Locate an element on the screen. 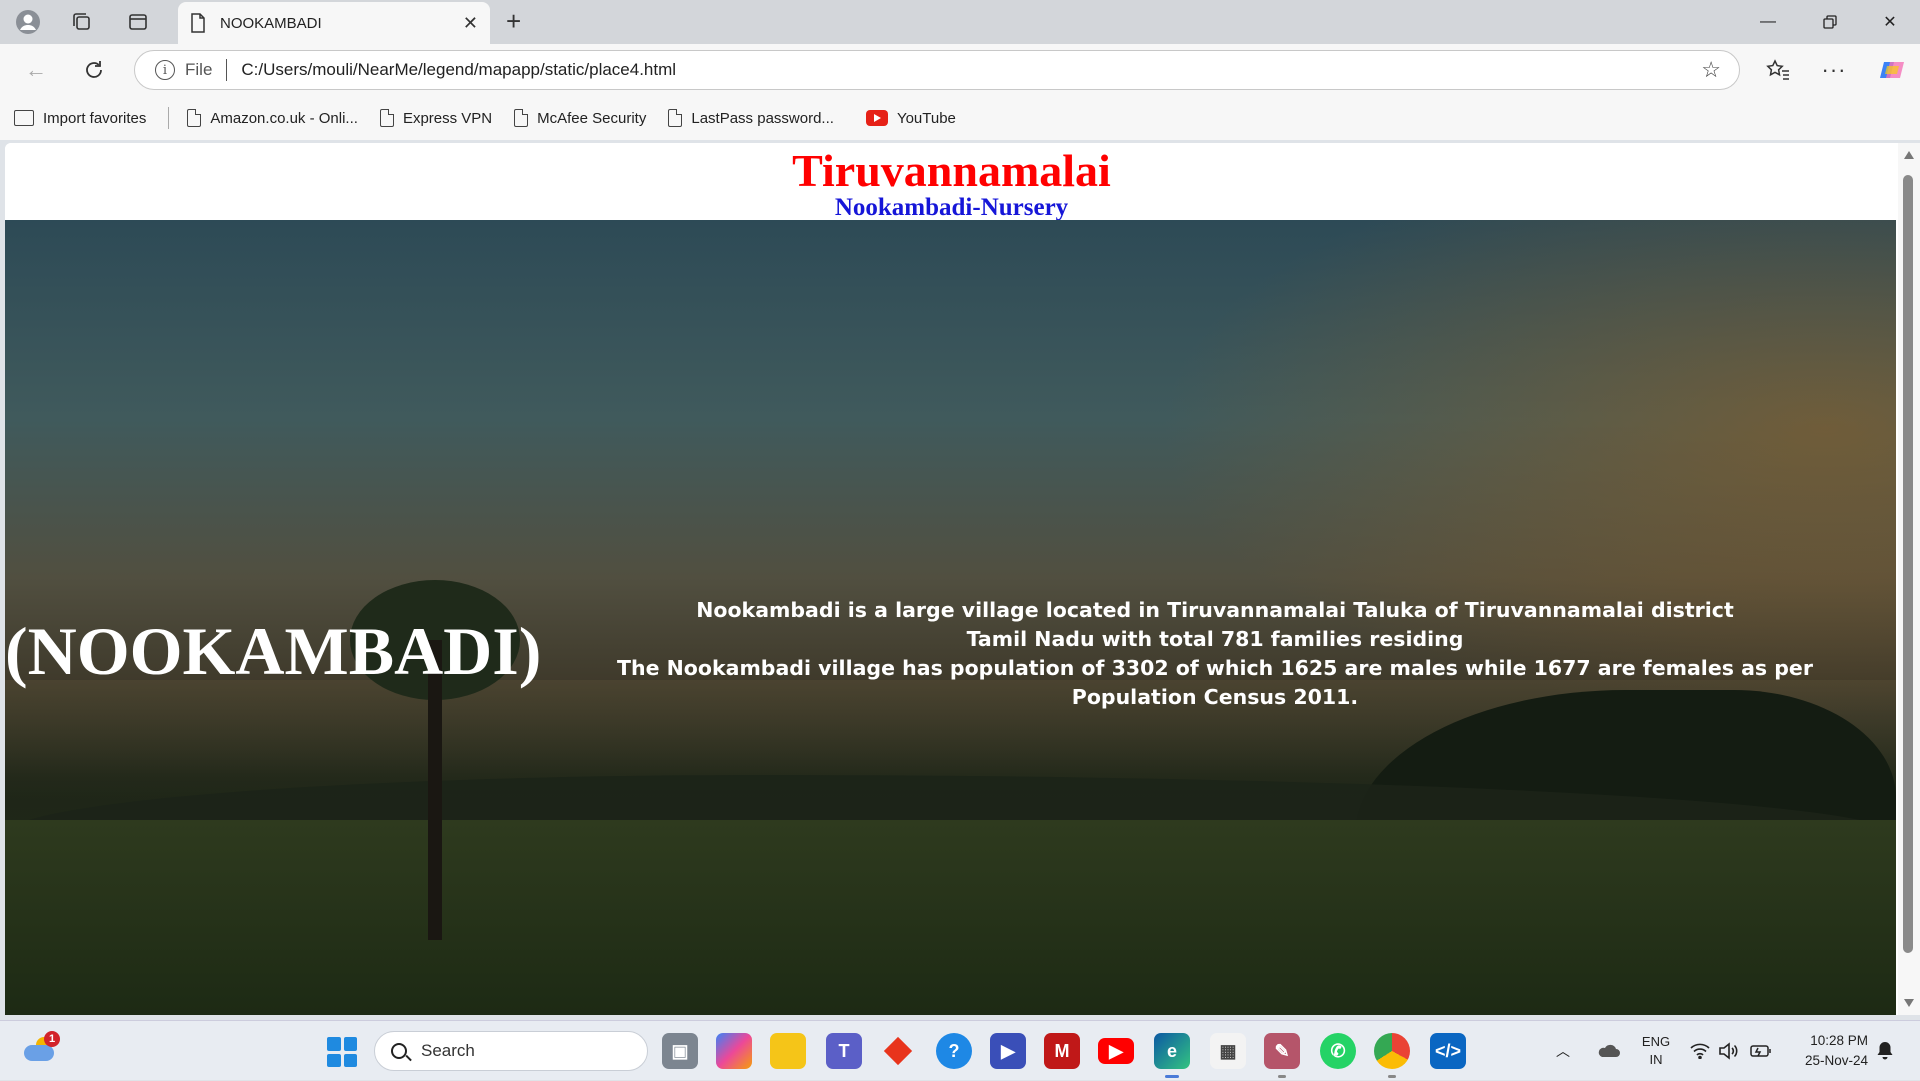  taskbar-search: Search is located at coordinates (511, 1051).